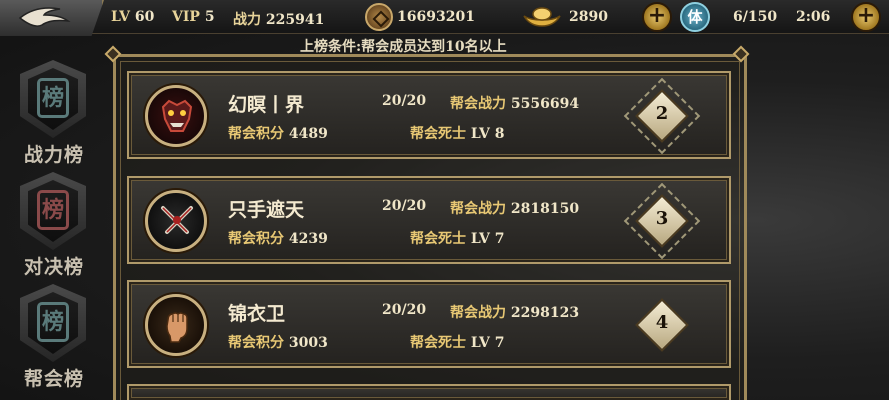  What do you see at coordinates (144, 17) in the screenshot?
I see `level-value: 60` at bounding box center [144, 17].